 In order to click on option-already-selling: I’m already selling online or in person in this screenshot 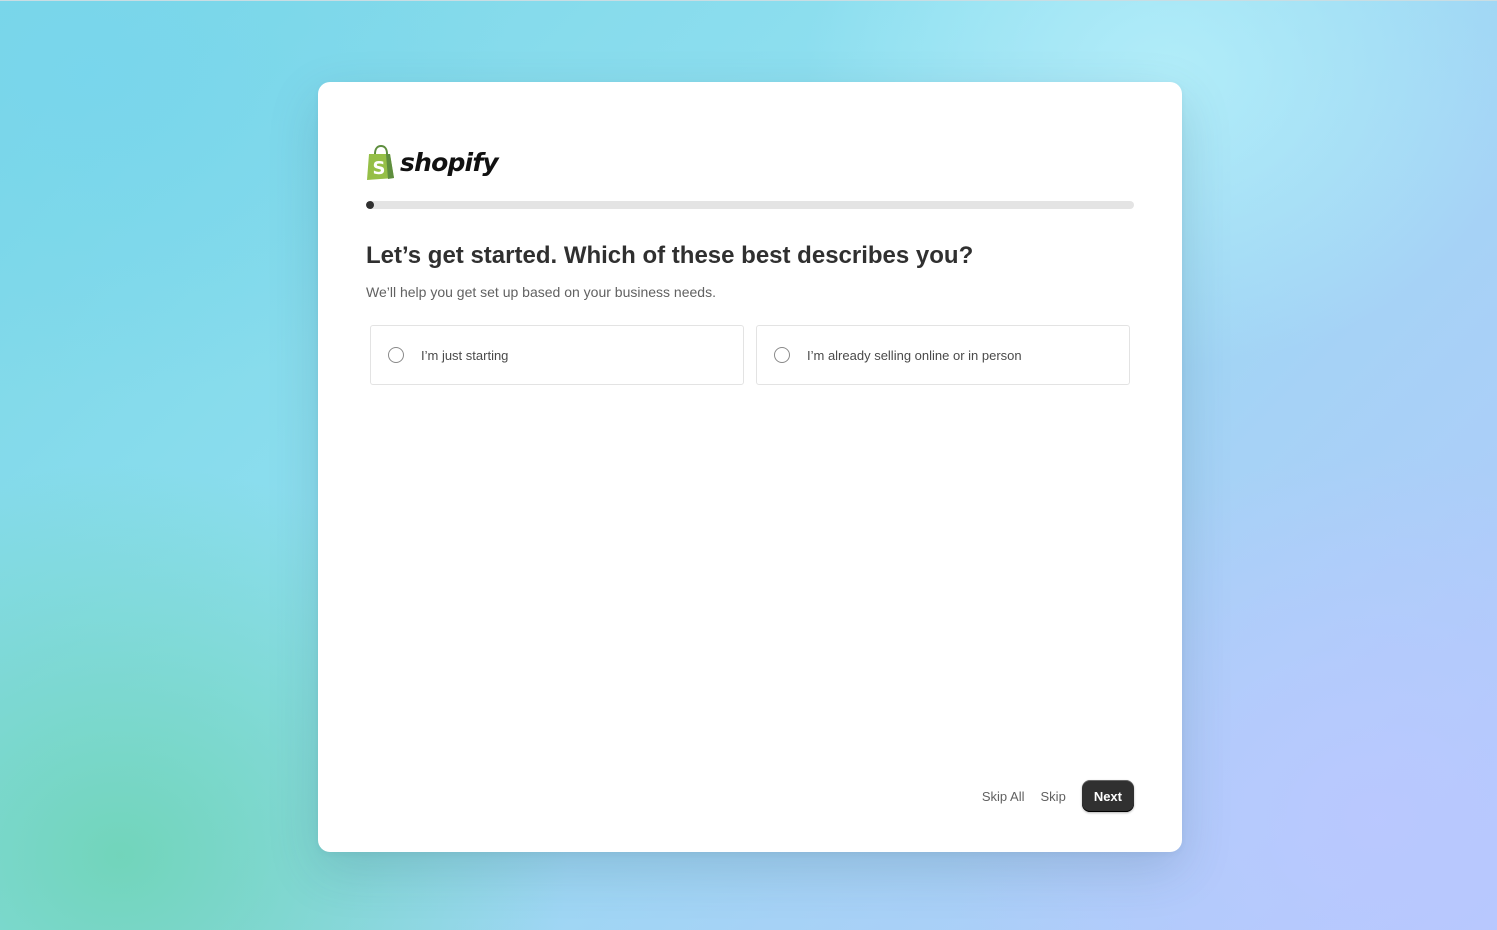, I will do `click(943, 355)`.